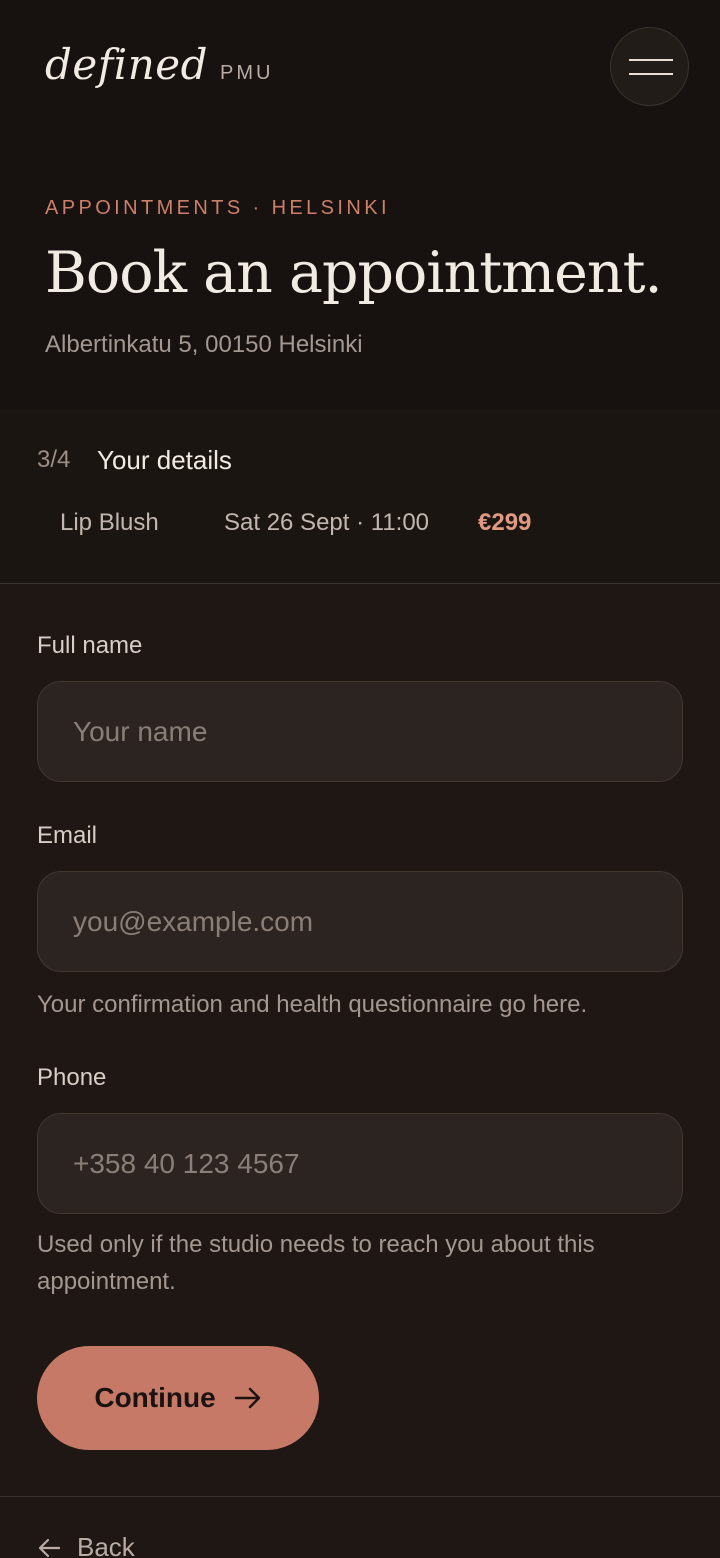 This screenshot has width=720, height=1558. I want to click on summary-service: Lip Blush, so click(109, 522).